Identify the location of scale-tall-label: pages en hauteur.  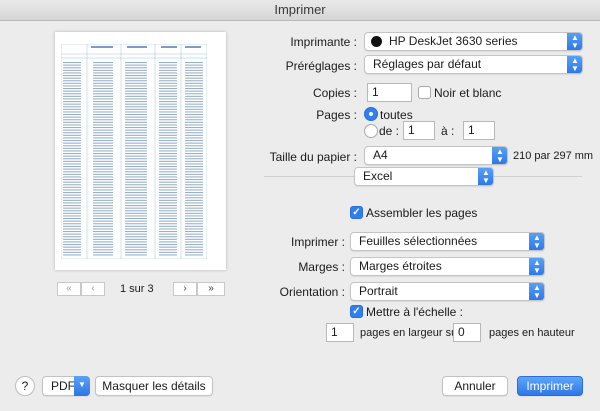
(532, 333).